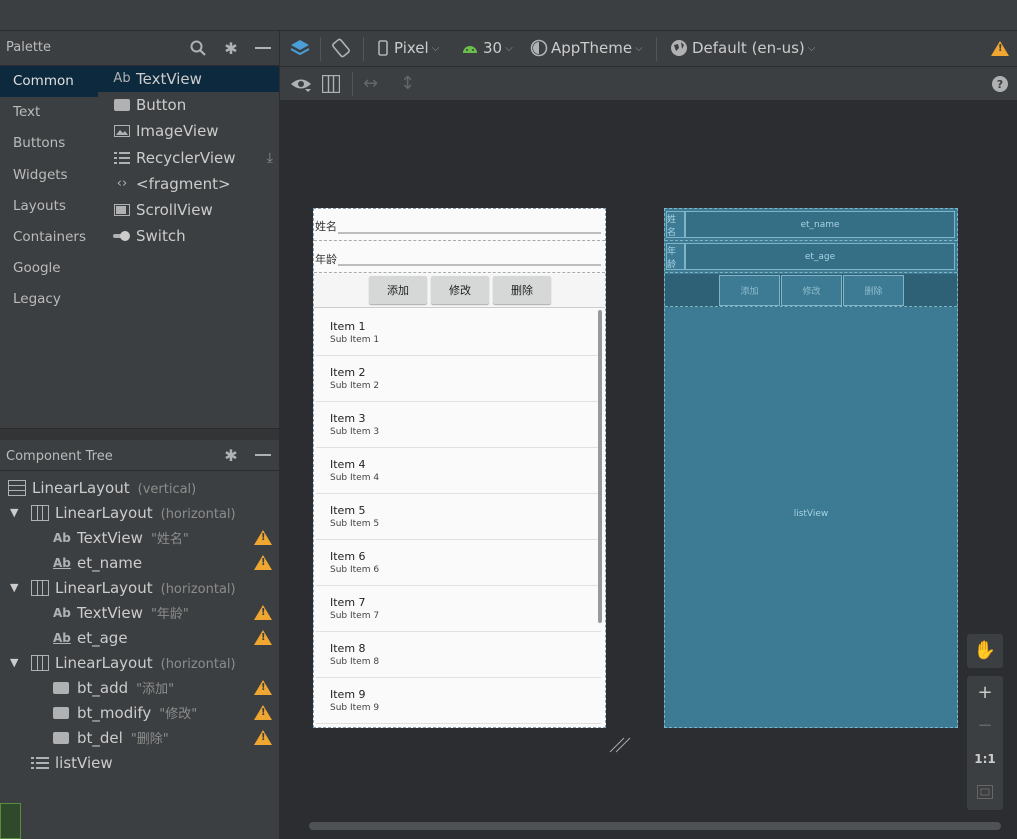  I want to click on blueprint-delete-button: 删除, so click(873, 290).